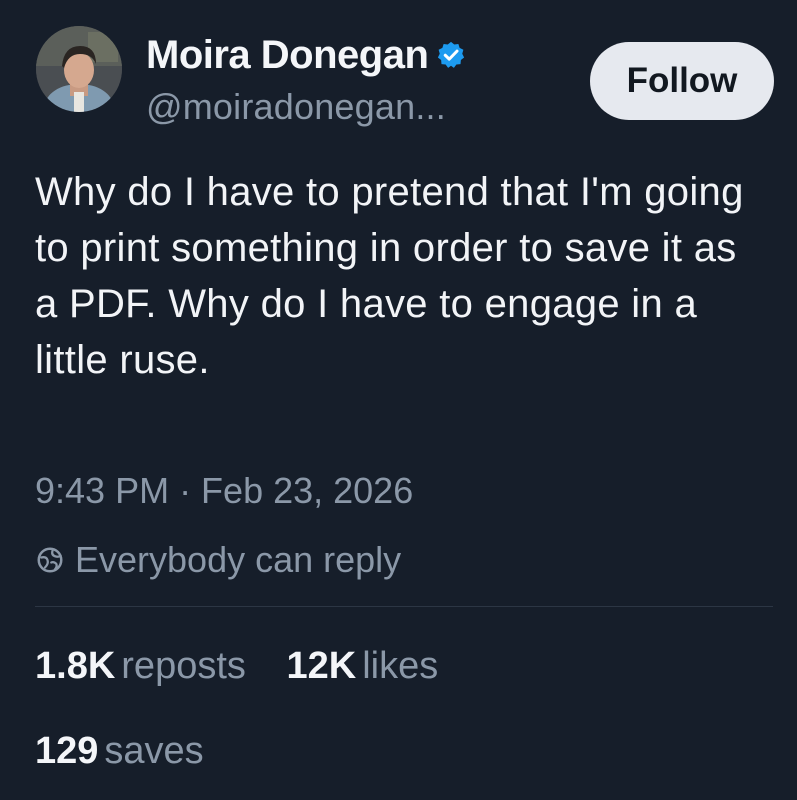 The image size is (797, 800). Describe the element at coordinates (50, 560) in the screenshot. I see `globe-reply-icon` at that location.